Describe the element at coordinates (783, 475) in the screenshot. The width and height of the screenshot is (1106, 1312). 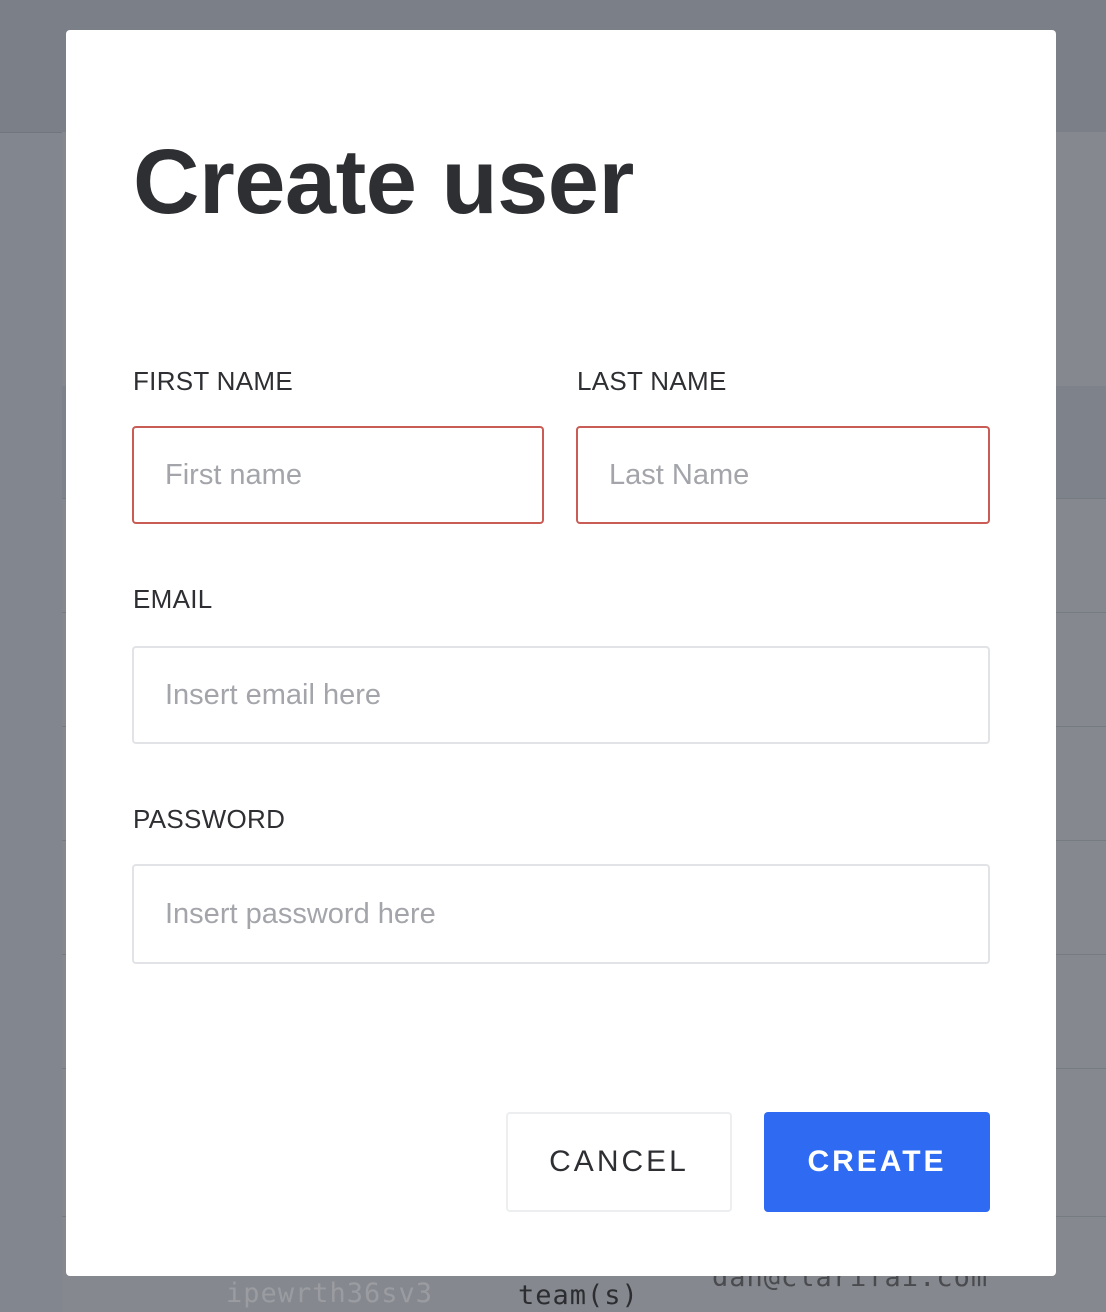
I see `last-name-input` at that location.